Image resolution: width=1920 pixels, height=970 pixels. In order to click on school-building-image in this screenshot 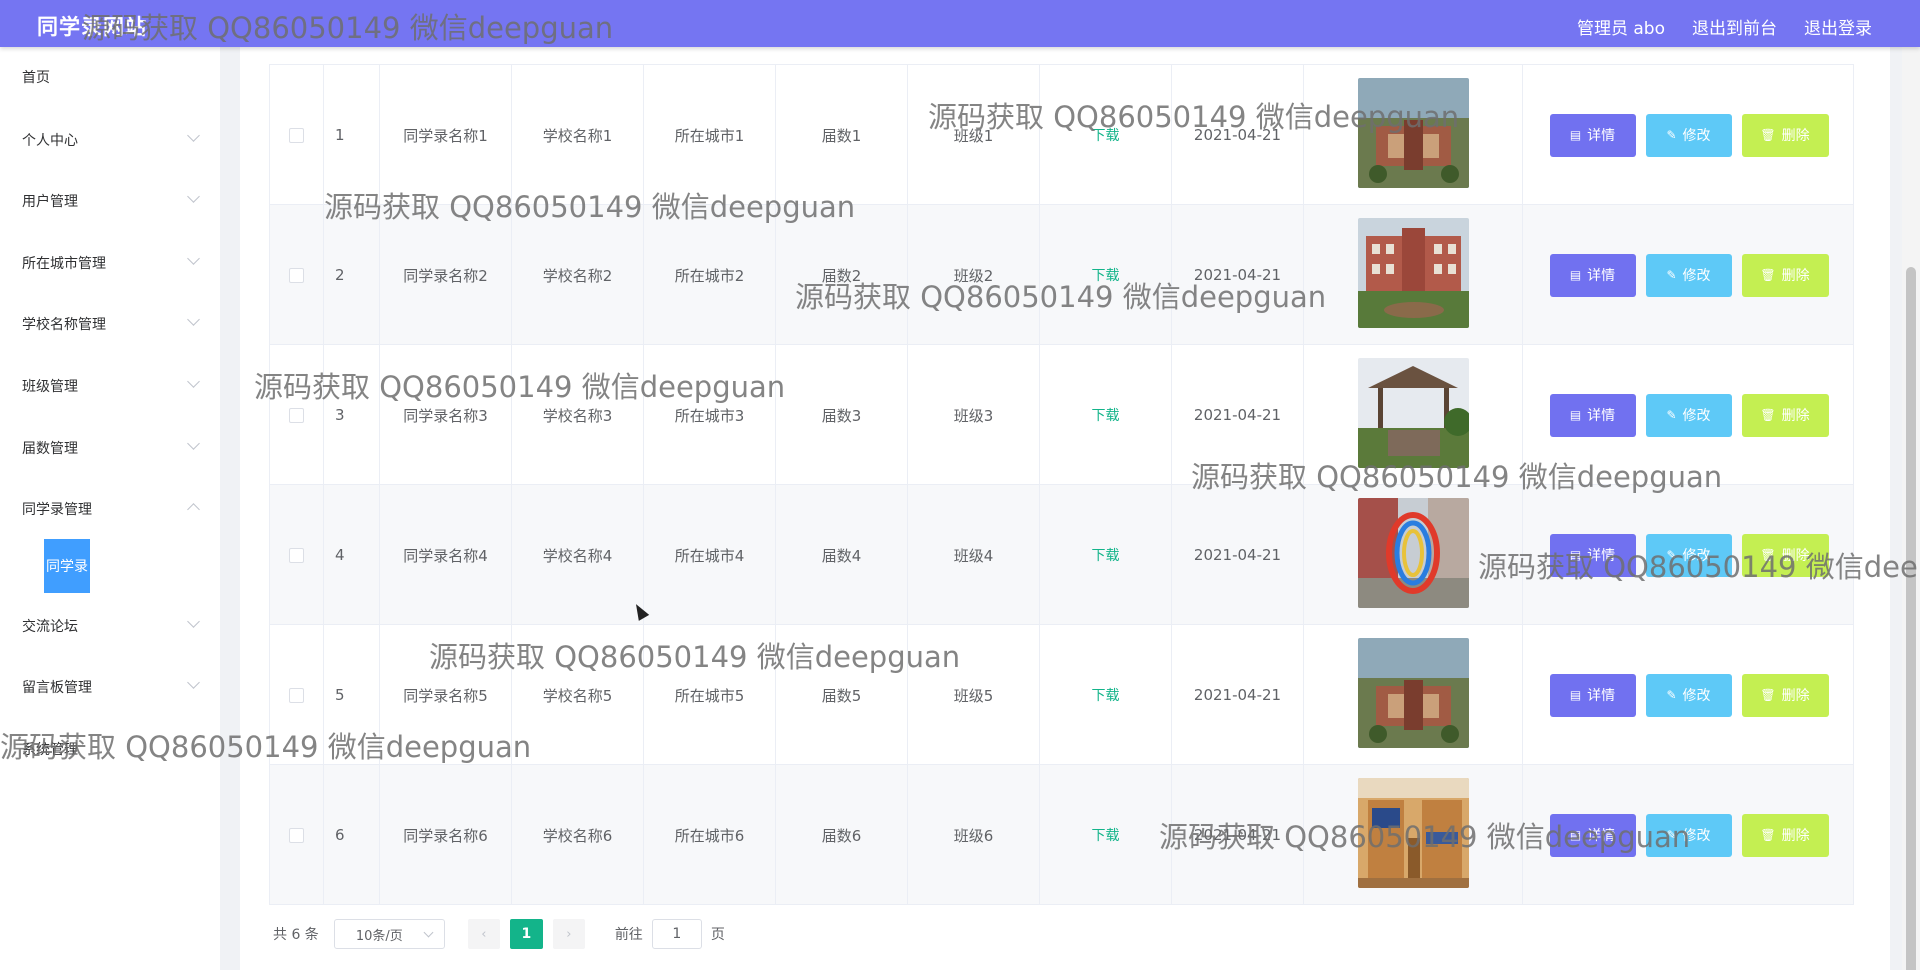, I will do `click(1413, 275)`.